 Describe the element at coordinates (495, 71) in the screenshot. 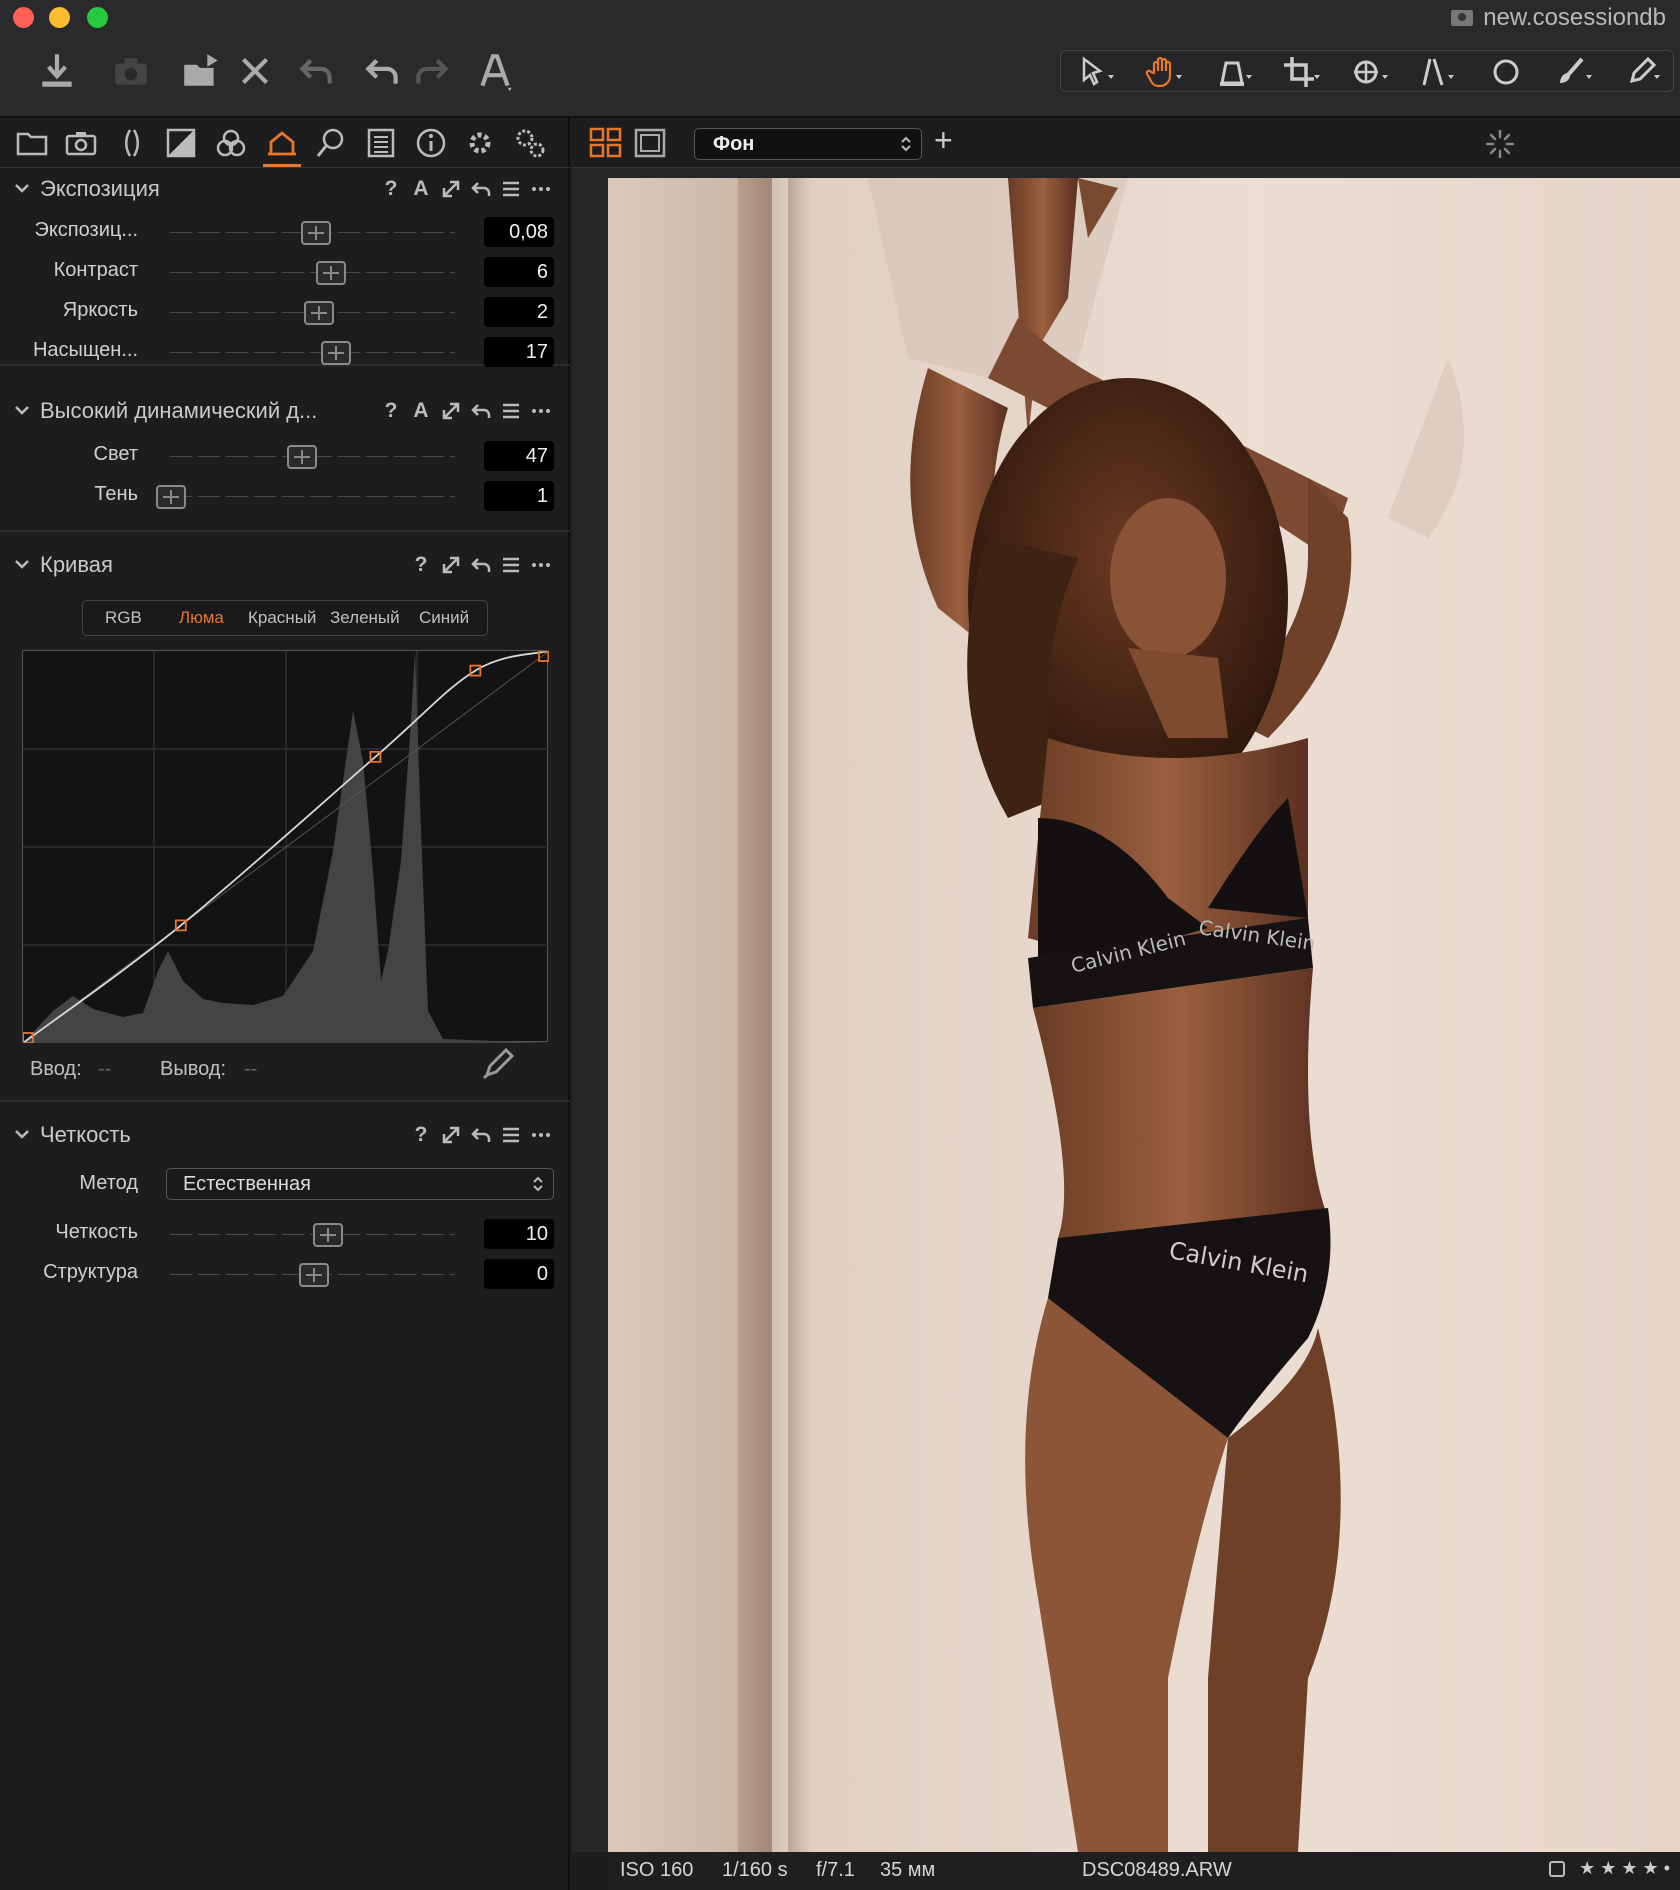

I see `text-icon` at that location.